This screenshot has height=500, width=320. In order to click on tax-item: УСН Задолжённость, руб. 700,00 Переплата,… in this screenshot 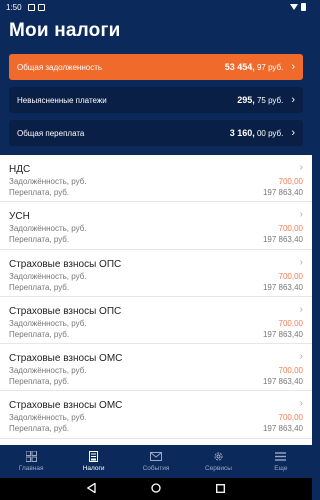, I will do `click(156, 226)`.